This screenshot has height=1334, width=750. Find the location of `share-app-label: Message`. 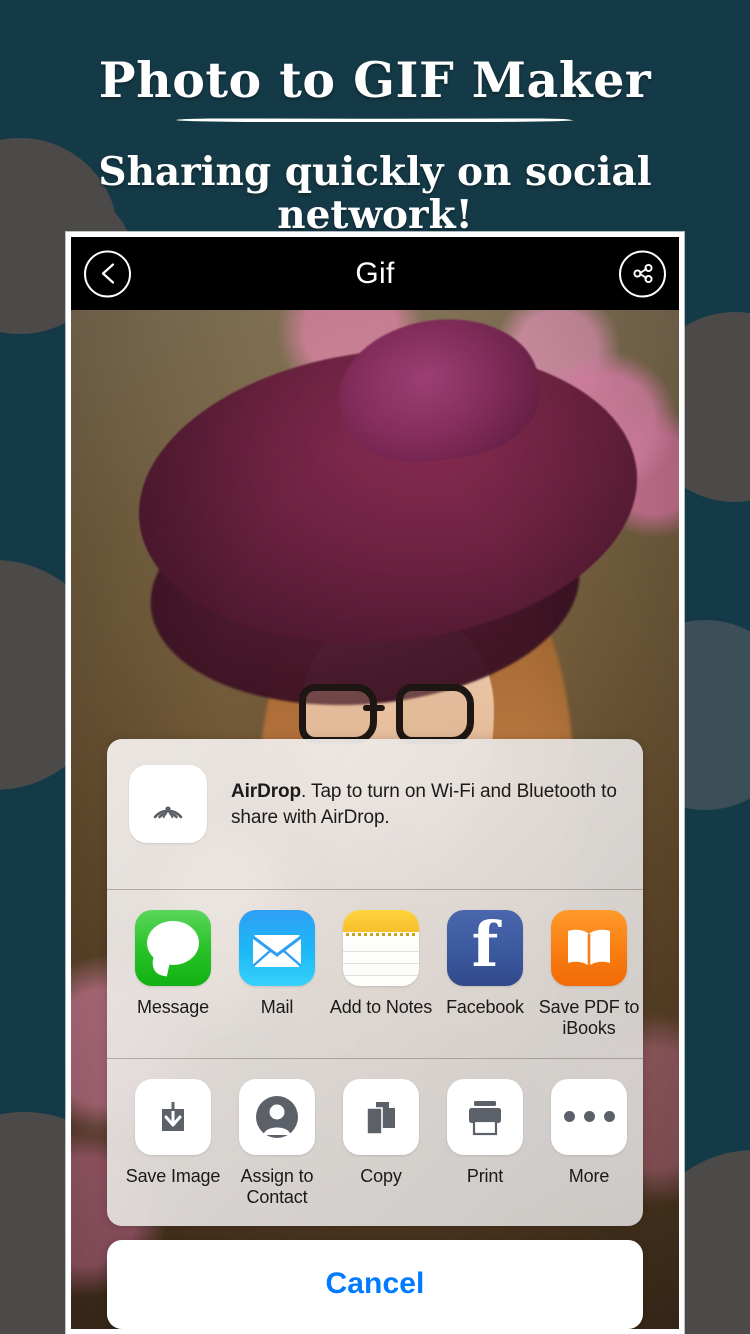

share-app-label: Message is located at coordinates (173, 1007).